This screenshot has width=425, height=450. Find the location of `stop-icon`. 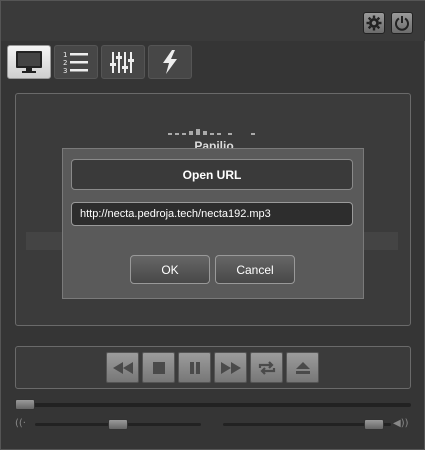

stop-icon is located at coordinates (158, 367).